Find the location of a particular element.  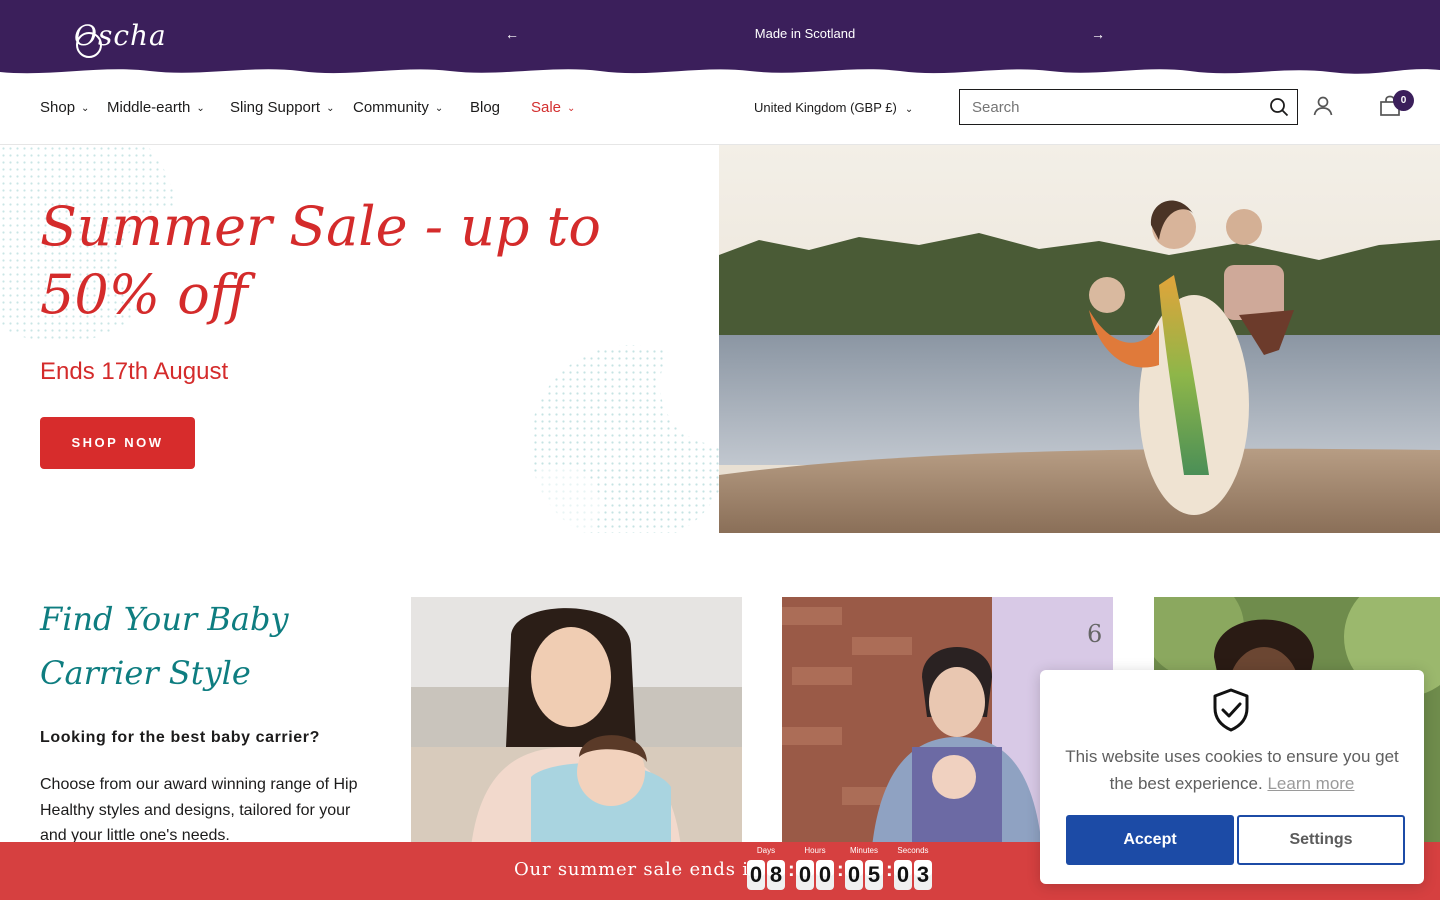

country-selector: United Kingdom (GBP £) ⌄ is located at coordinates (833, 109).